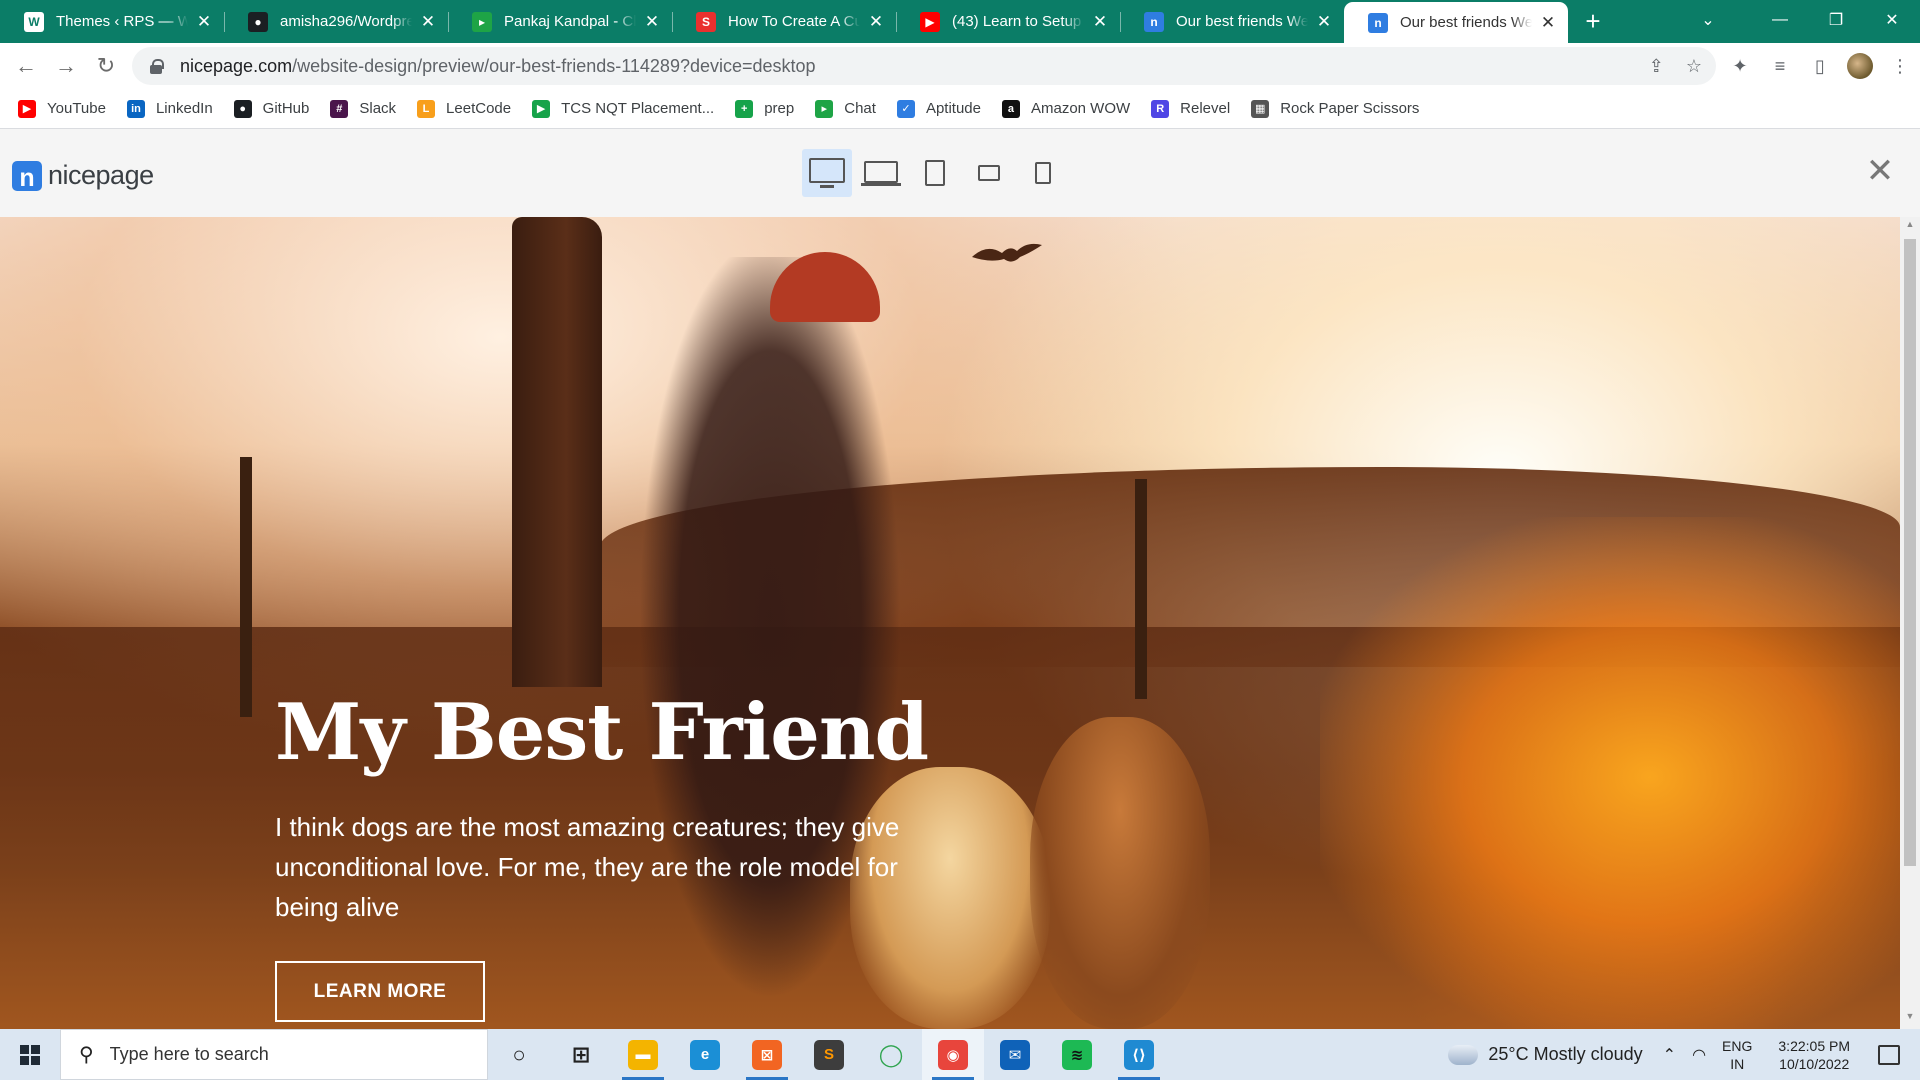 This screenshot has height=1080, width=1920. I want to click on taskbar-app: ⊠, so click(767, 1054).